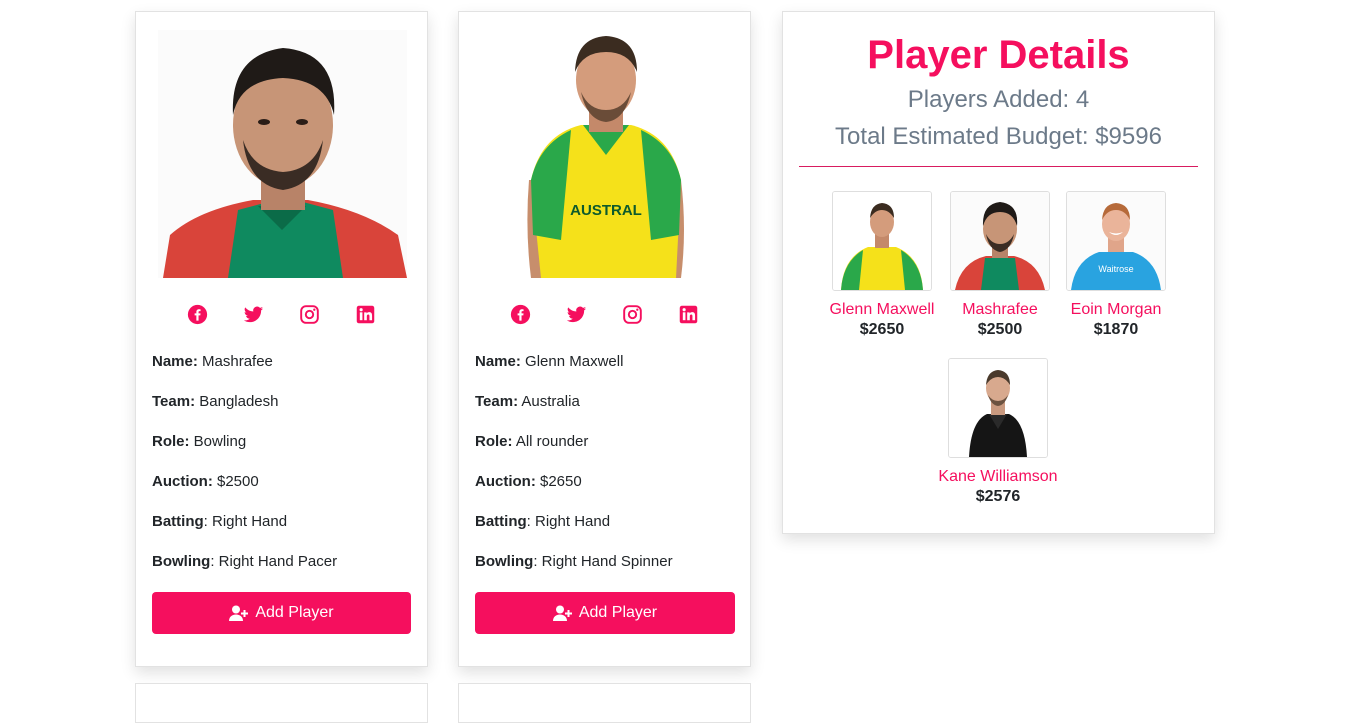  I want to click on player-team: Australia, so click(550, 401).